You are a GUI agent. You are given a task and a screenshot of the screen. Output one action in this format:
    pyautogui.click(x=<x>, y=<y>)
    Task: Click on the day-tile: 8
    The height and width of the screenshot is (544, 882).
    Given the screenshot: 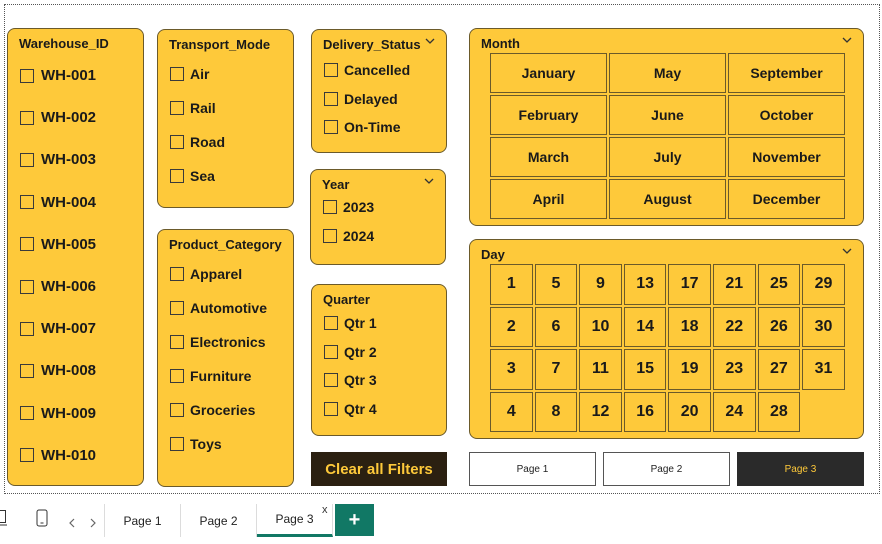 What is the action you would take?
    pyautogui.click(x=556, y=411)
    